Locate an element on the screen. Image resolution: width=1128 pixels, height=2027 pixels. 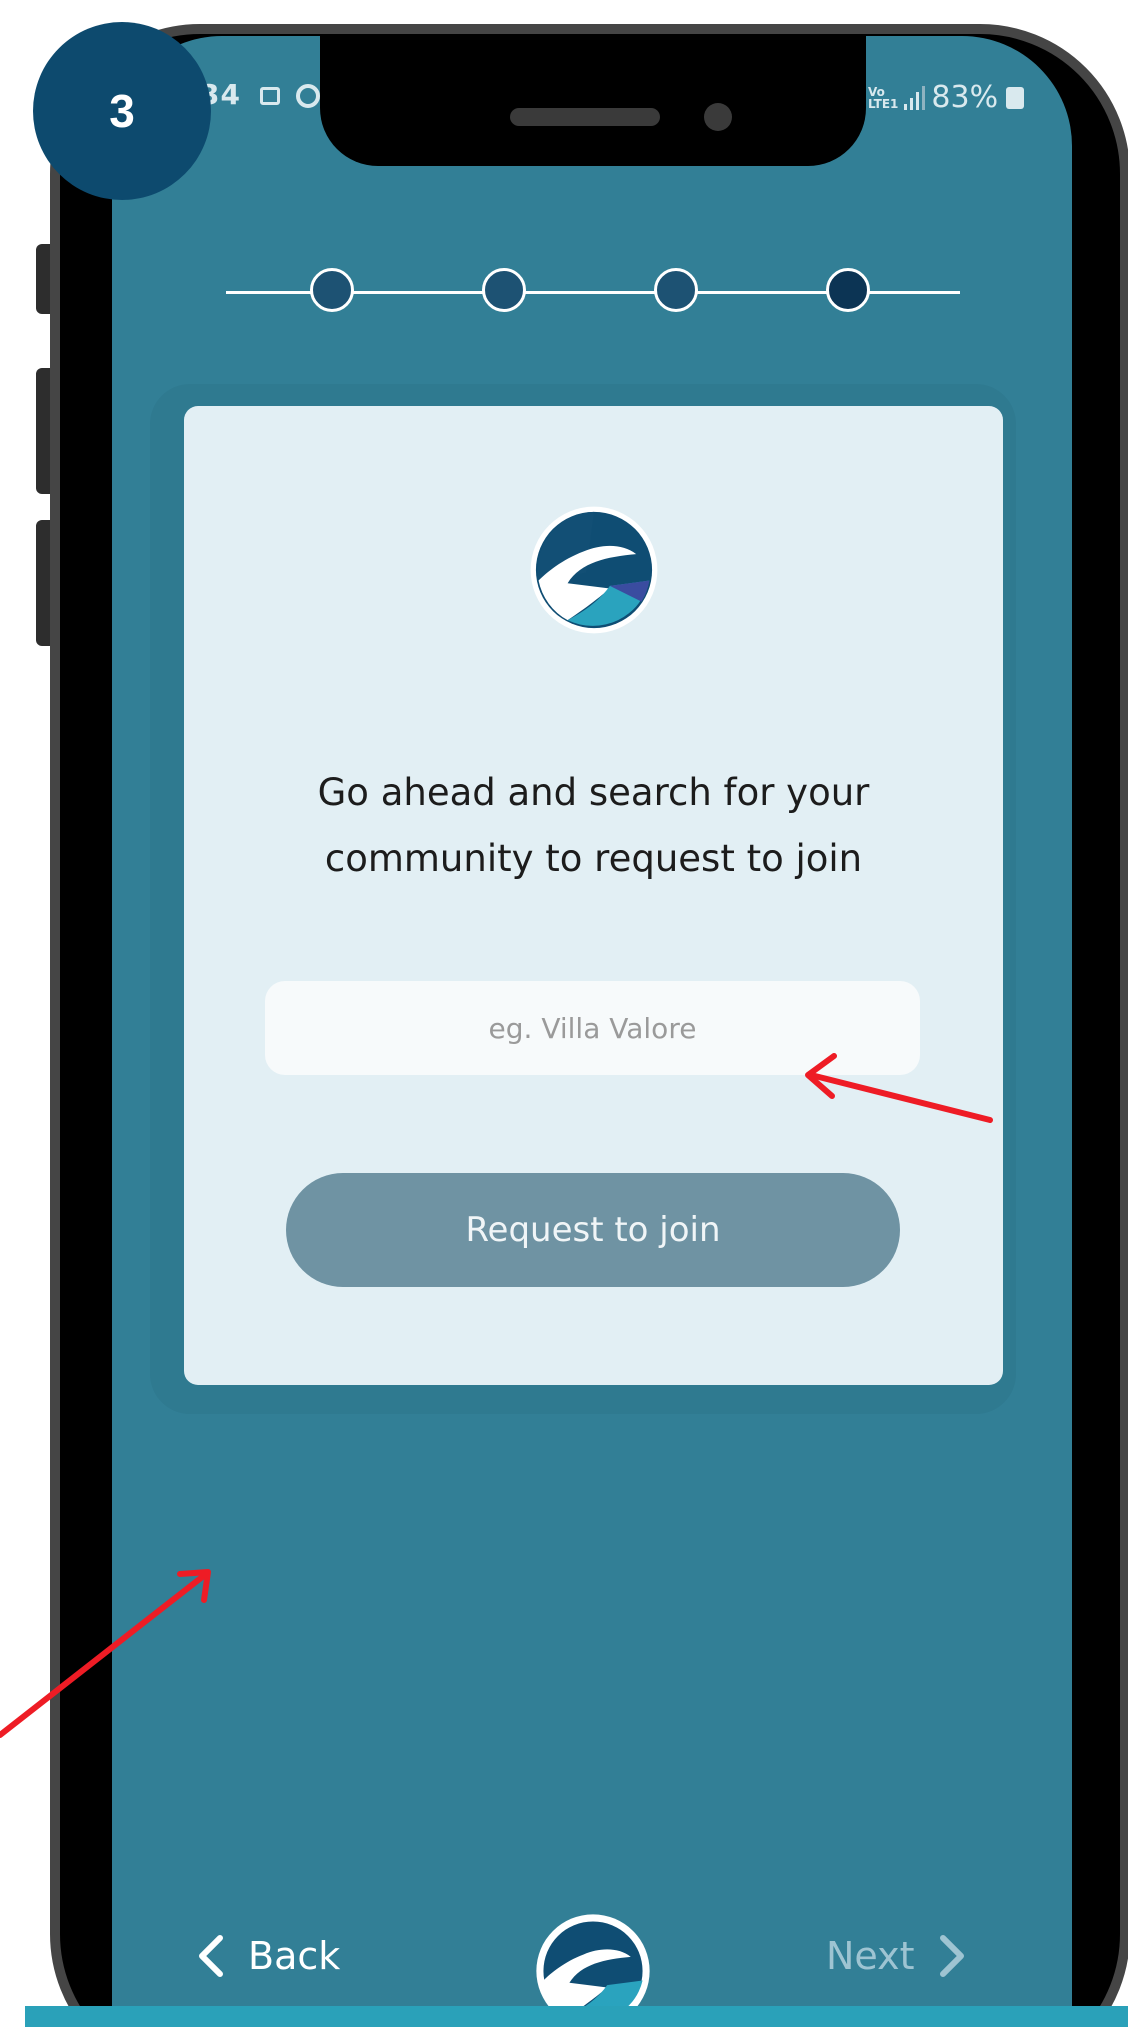
app-notification-icon is located at coordinates (308, 96).